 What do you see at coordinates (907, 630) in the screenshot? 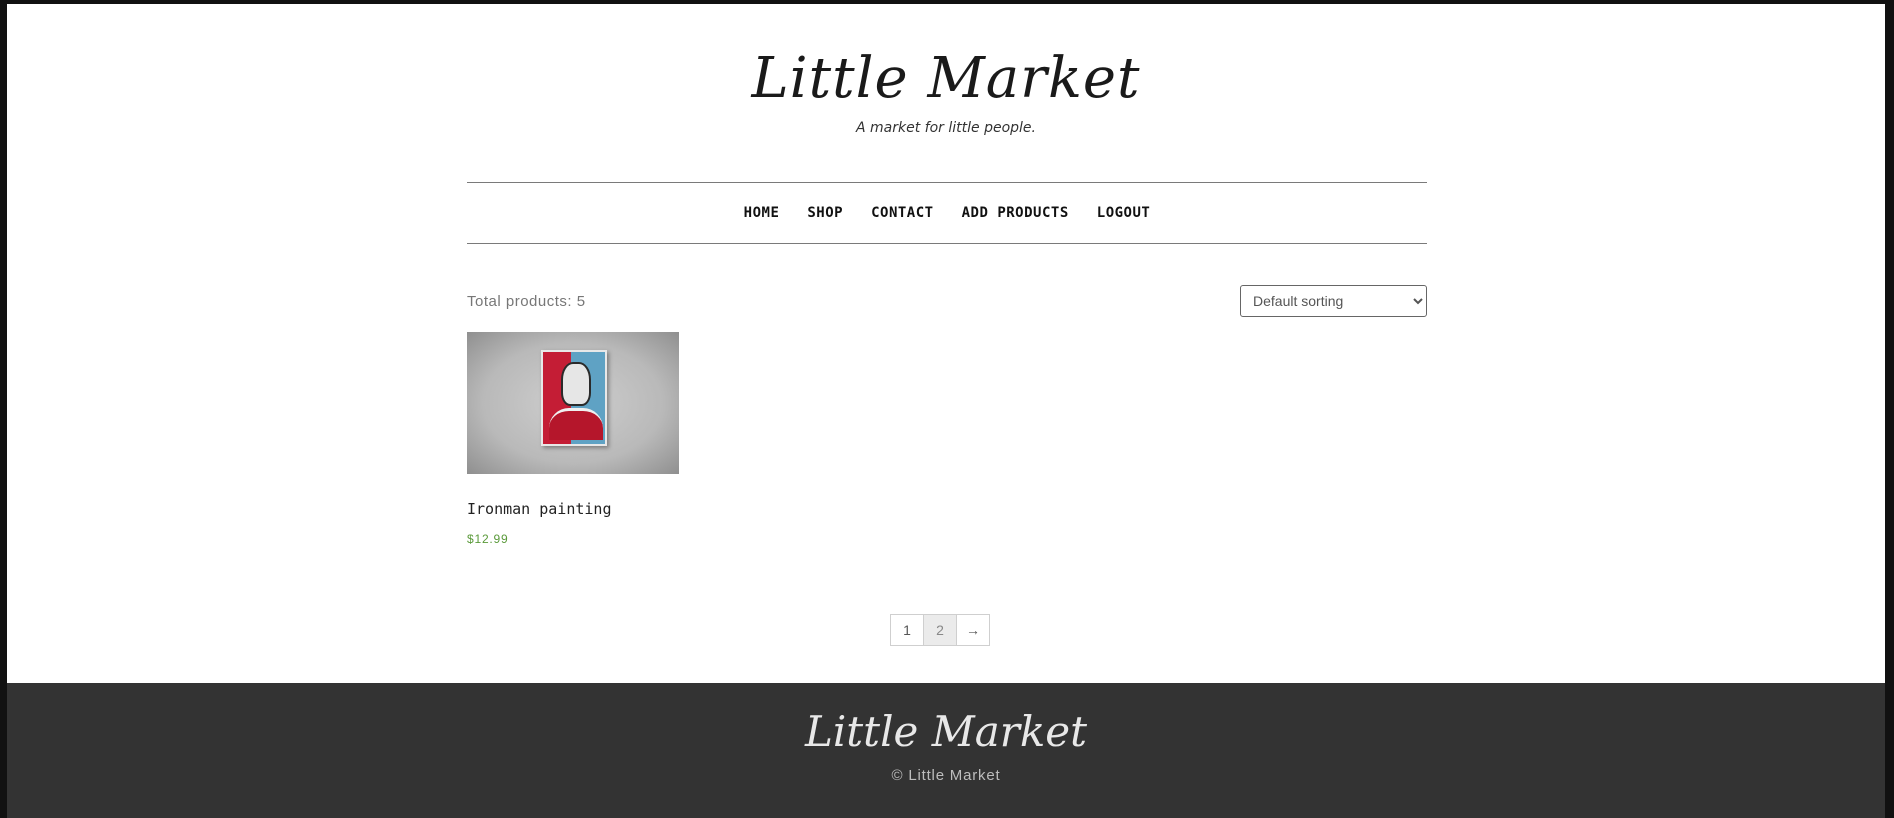
I see `page-link-1: 1` at bounding box center [907, 630].